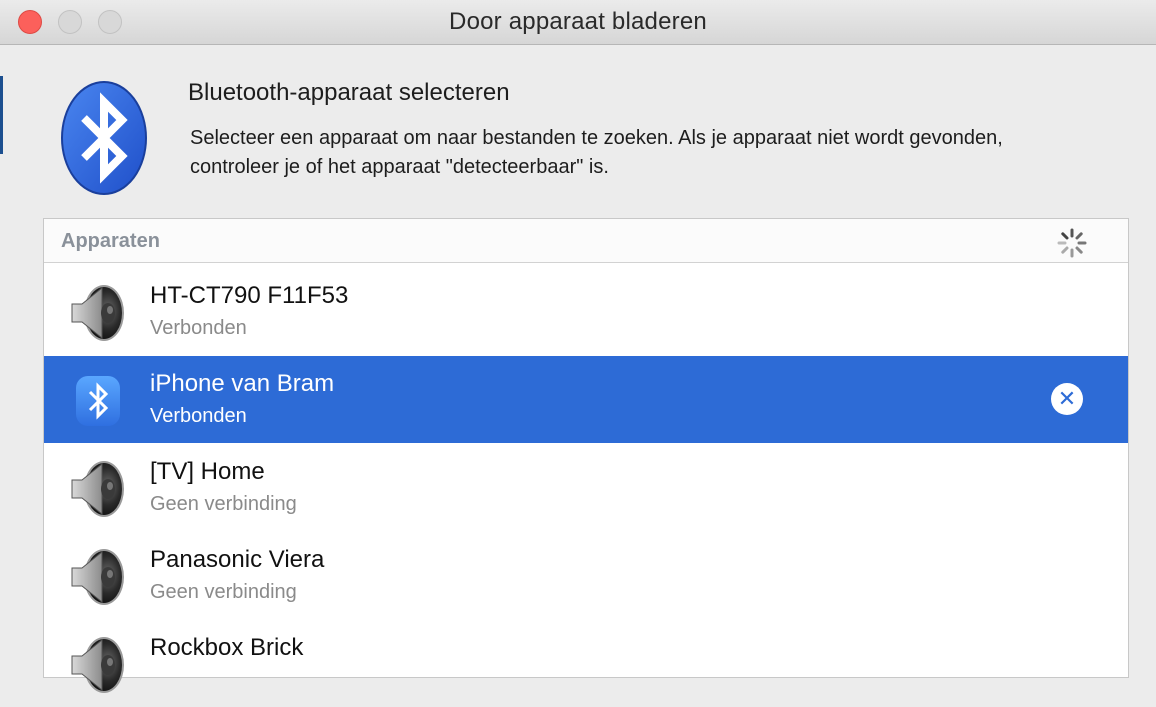 This screenshot has width=1156, height=707. What do you see at coordinates (586, 399) in the screenshot?
I see `device-row-iphone-van-bram: iPhone van Bram Verbonden ✕` at bounding box center [586, 399].